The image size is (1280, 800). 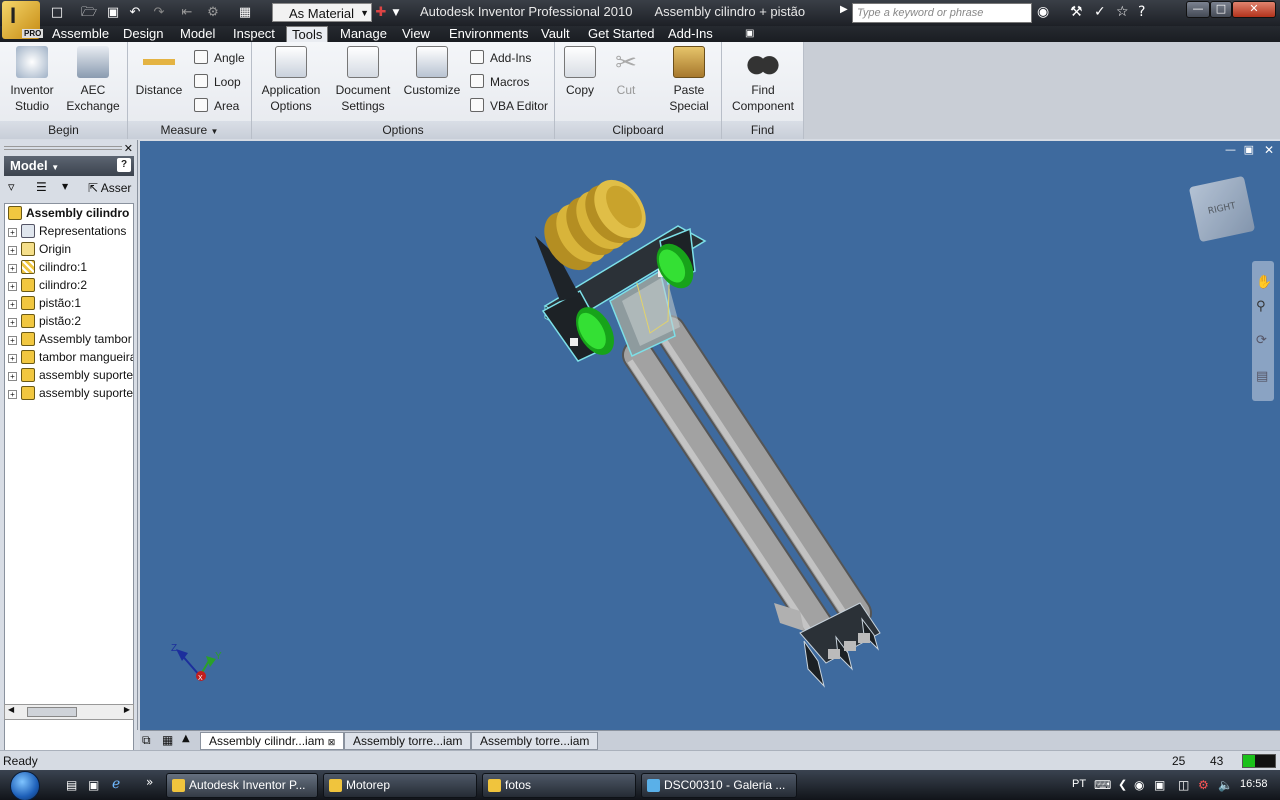 What do you see at coordinates (25, 785) in the screenshot?
I see `start-button` at bounding box center [25, 785].